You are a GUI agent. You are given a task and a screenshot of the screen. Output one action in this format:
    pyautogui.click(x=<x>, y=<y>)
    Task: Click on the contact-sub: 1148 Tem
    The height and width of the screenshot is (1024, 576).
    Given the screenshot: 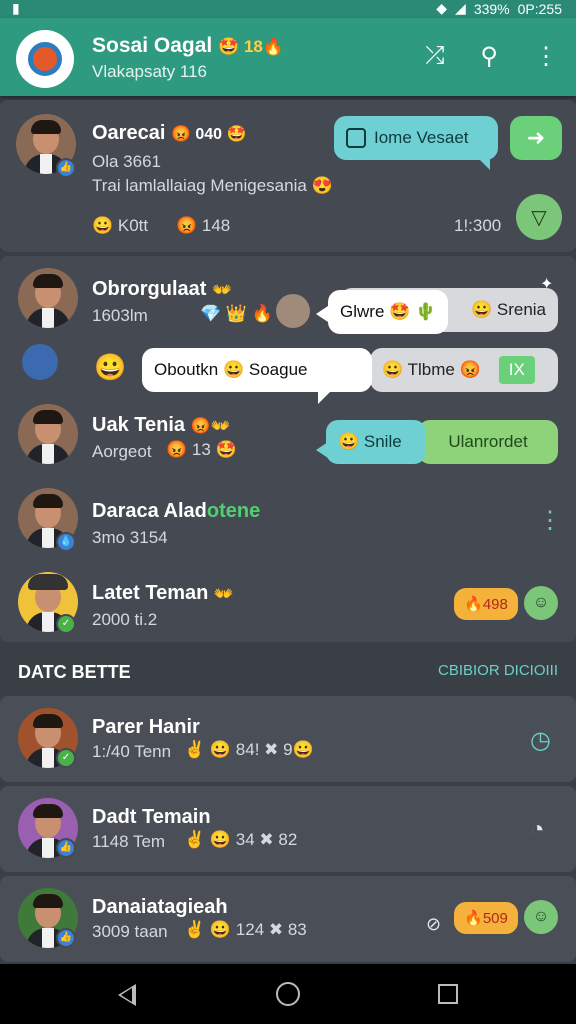 What is the action you would take?
    pyautogui.click(x=129, y=841)
    